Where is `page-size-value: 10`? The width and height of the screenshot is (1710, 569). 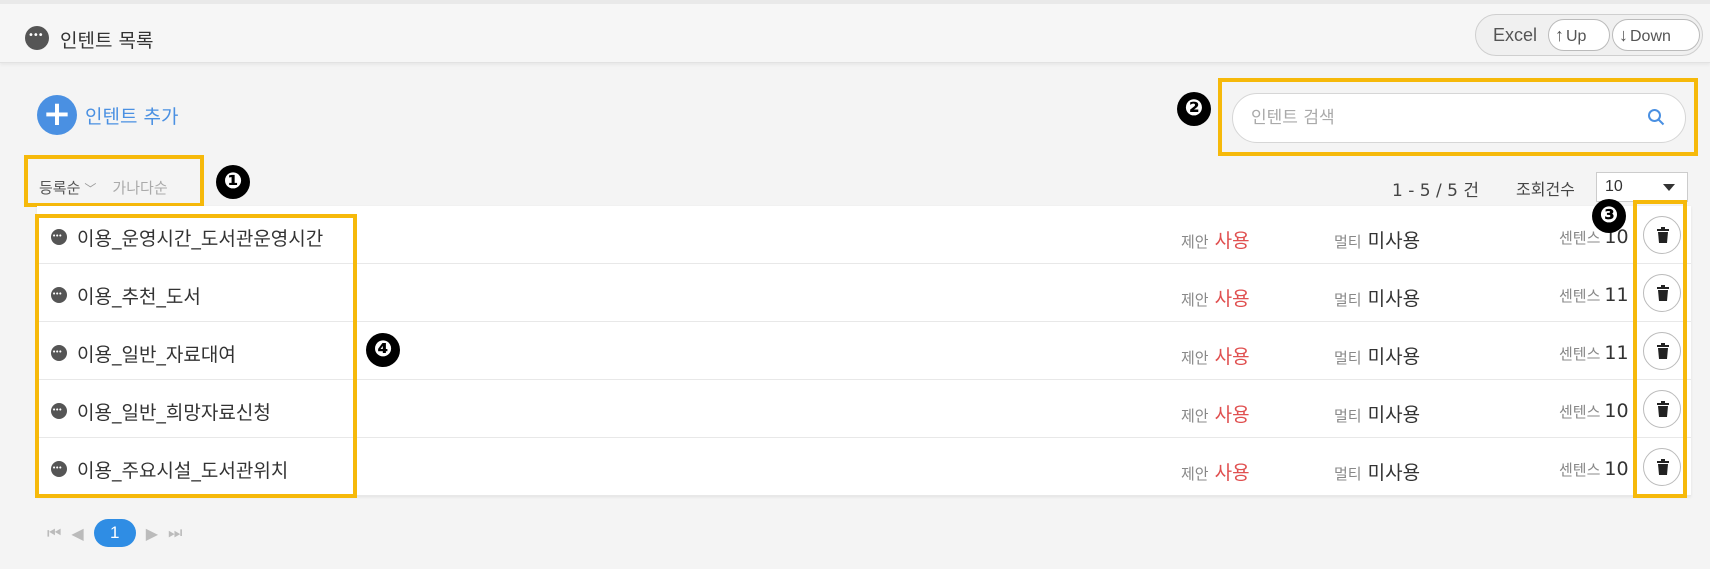 page-size-value: 10 is located at coordinates (1614, 186).